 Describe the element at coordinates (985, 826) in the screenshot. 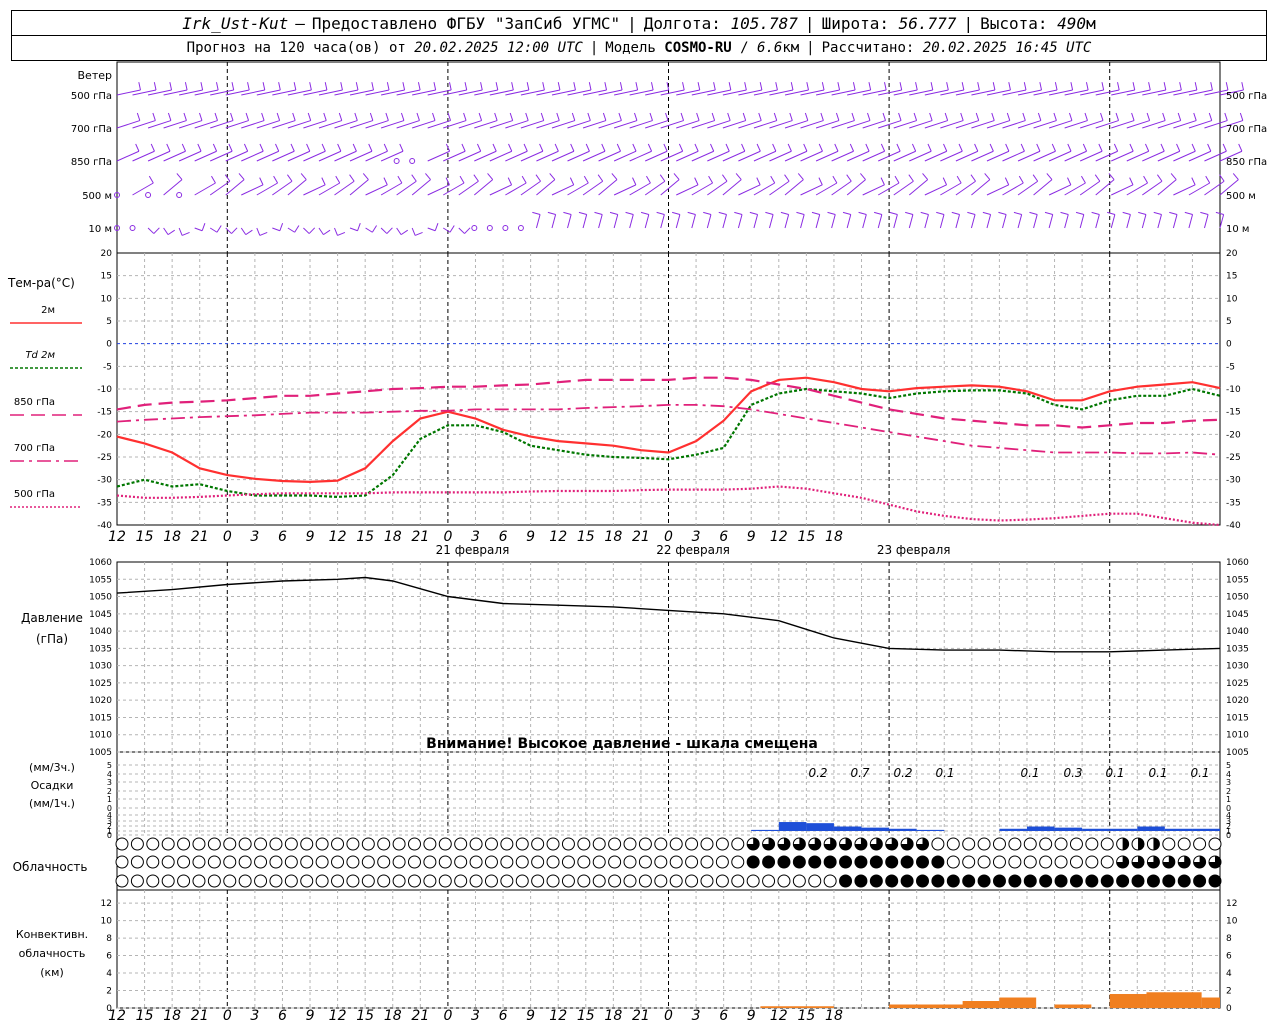

I see `precipitation-bars` at that location.